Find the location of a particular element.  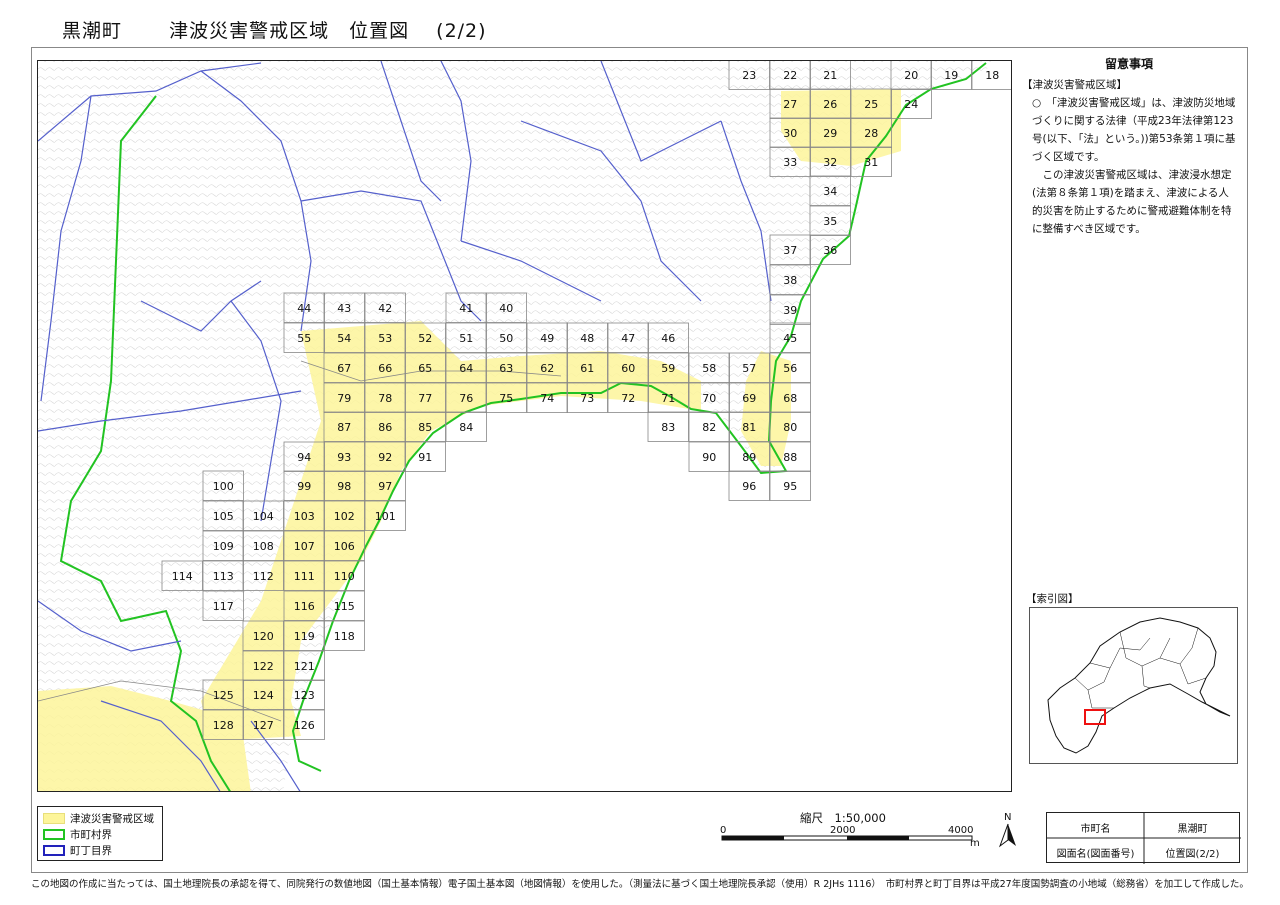

legend-item-district: 町丁目界 is located at coordinates (77, 850).